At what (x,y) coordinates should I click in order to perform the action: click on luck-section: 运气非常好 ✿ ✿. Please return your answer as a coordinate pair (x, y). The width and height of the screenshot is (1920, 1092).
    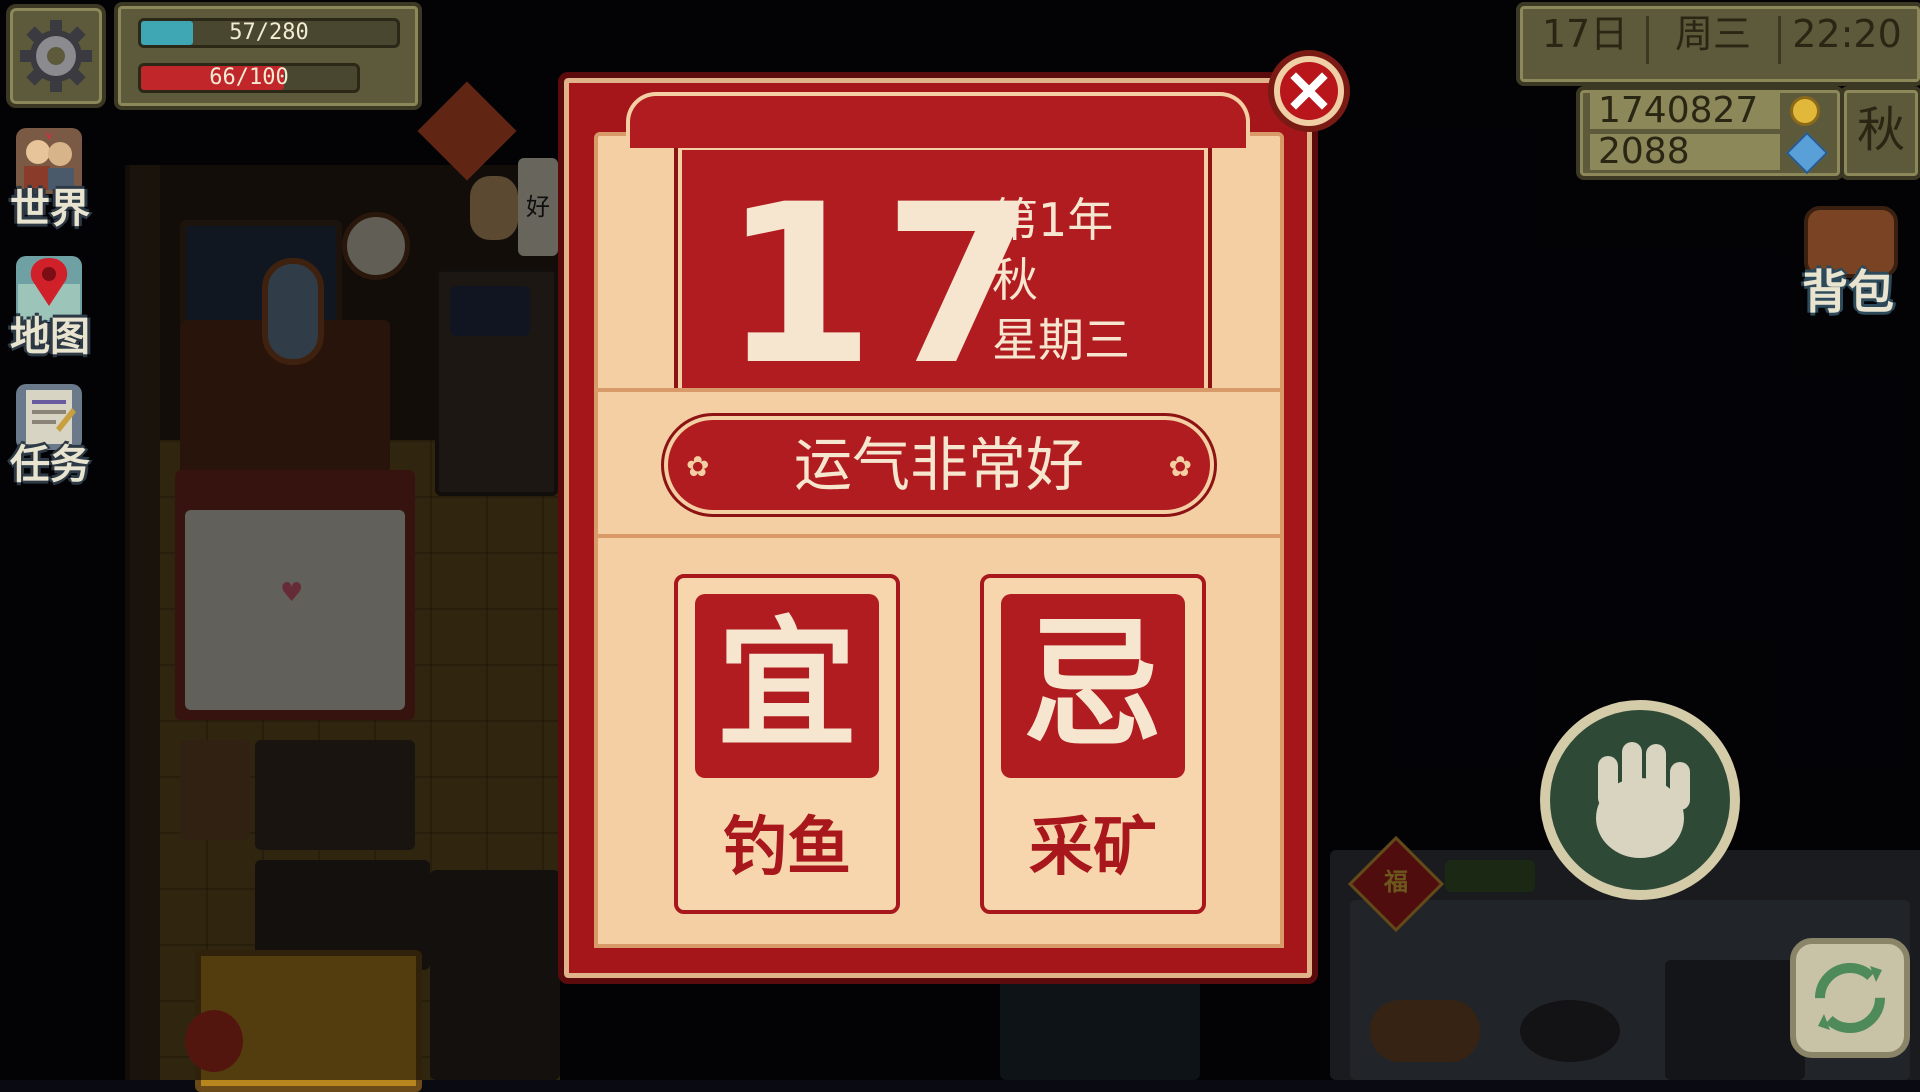
    Looking at the image, I should click on (939, 463).